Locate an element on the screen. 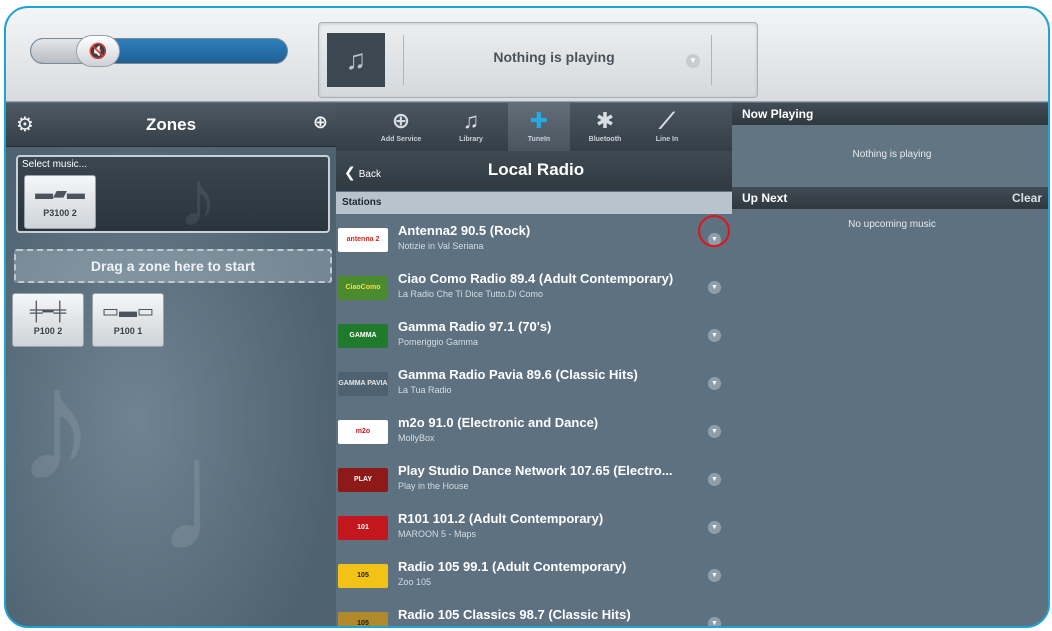 The image size is (1052, 631). station-subtitle: The only Vintage Radio is located at coordinates (444, 625).